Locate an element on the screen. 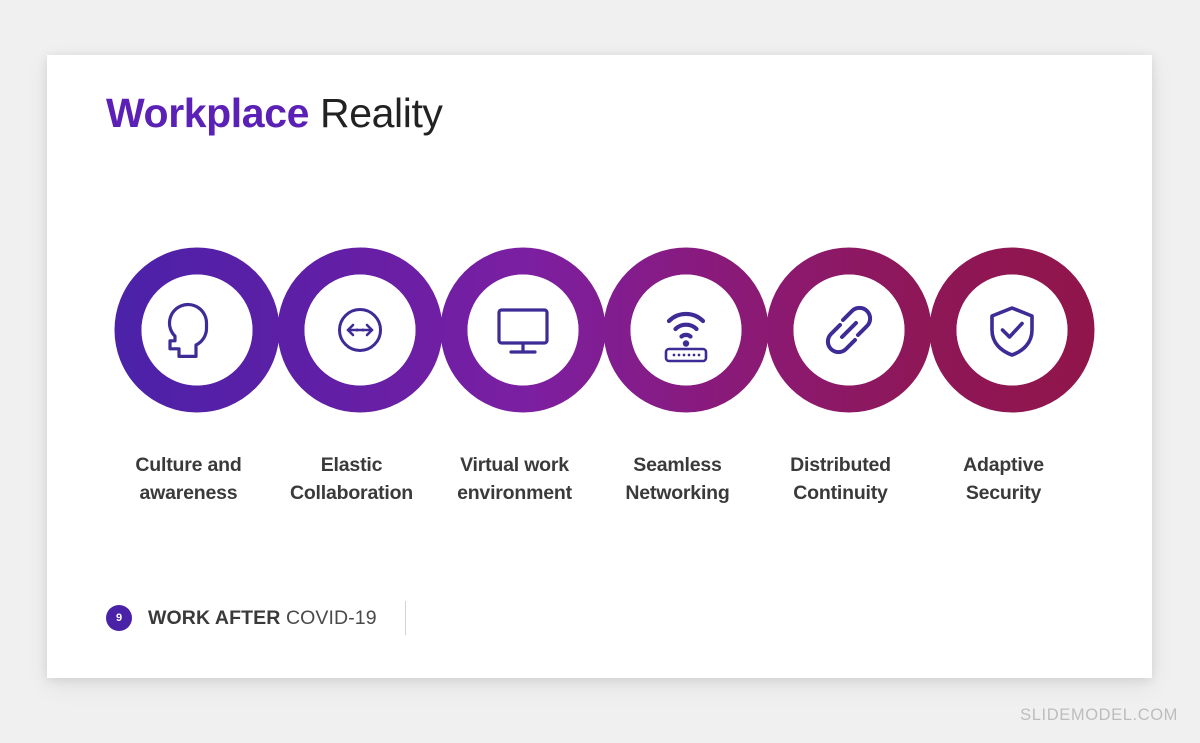 The width and height of the screenshot is (1200, 743). item-label-3-line1: Virtual work is located at coordinates (514, 465).